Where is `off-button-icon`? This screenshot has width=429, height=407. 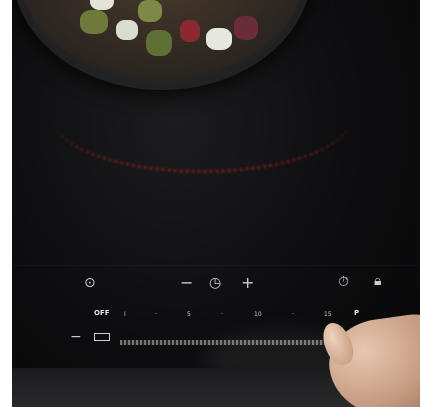 off-button-icon is located at coordinates (102, 337).